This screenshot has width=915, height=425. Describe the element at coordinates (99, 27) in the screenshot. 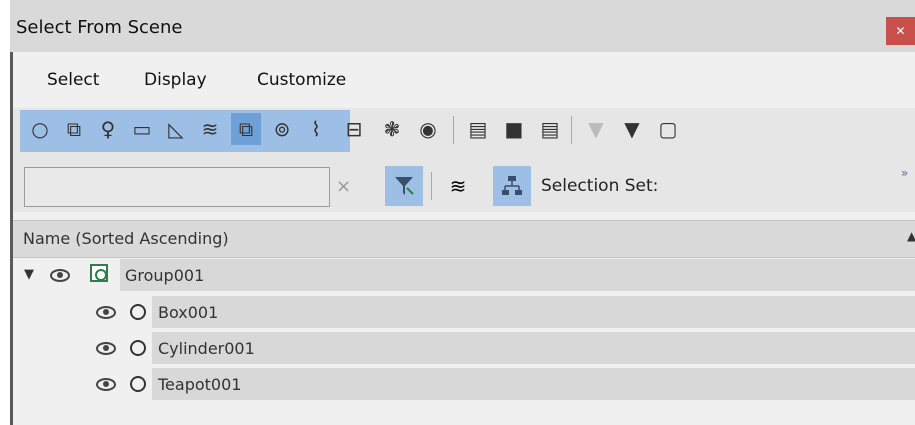

I see `window-title: Select From Scene` at that location.